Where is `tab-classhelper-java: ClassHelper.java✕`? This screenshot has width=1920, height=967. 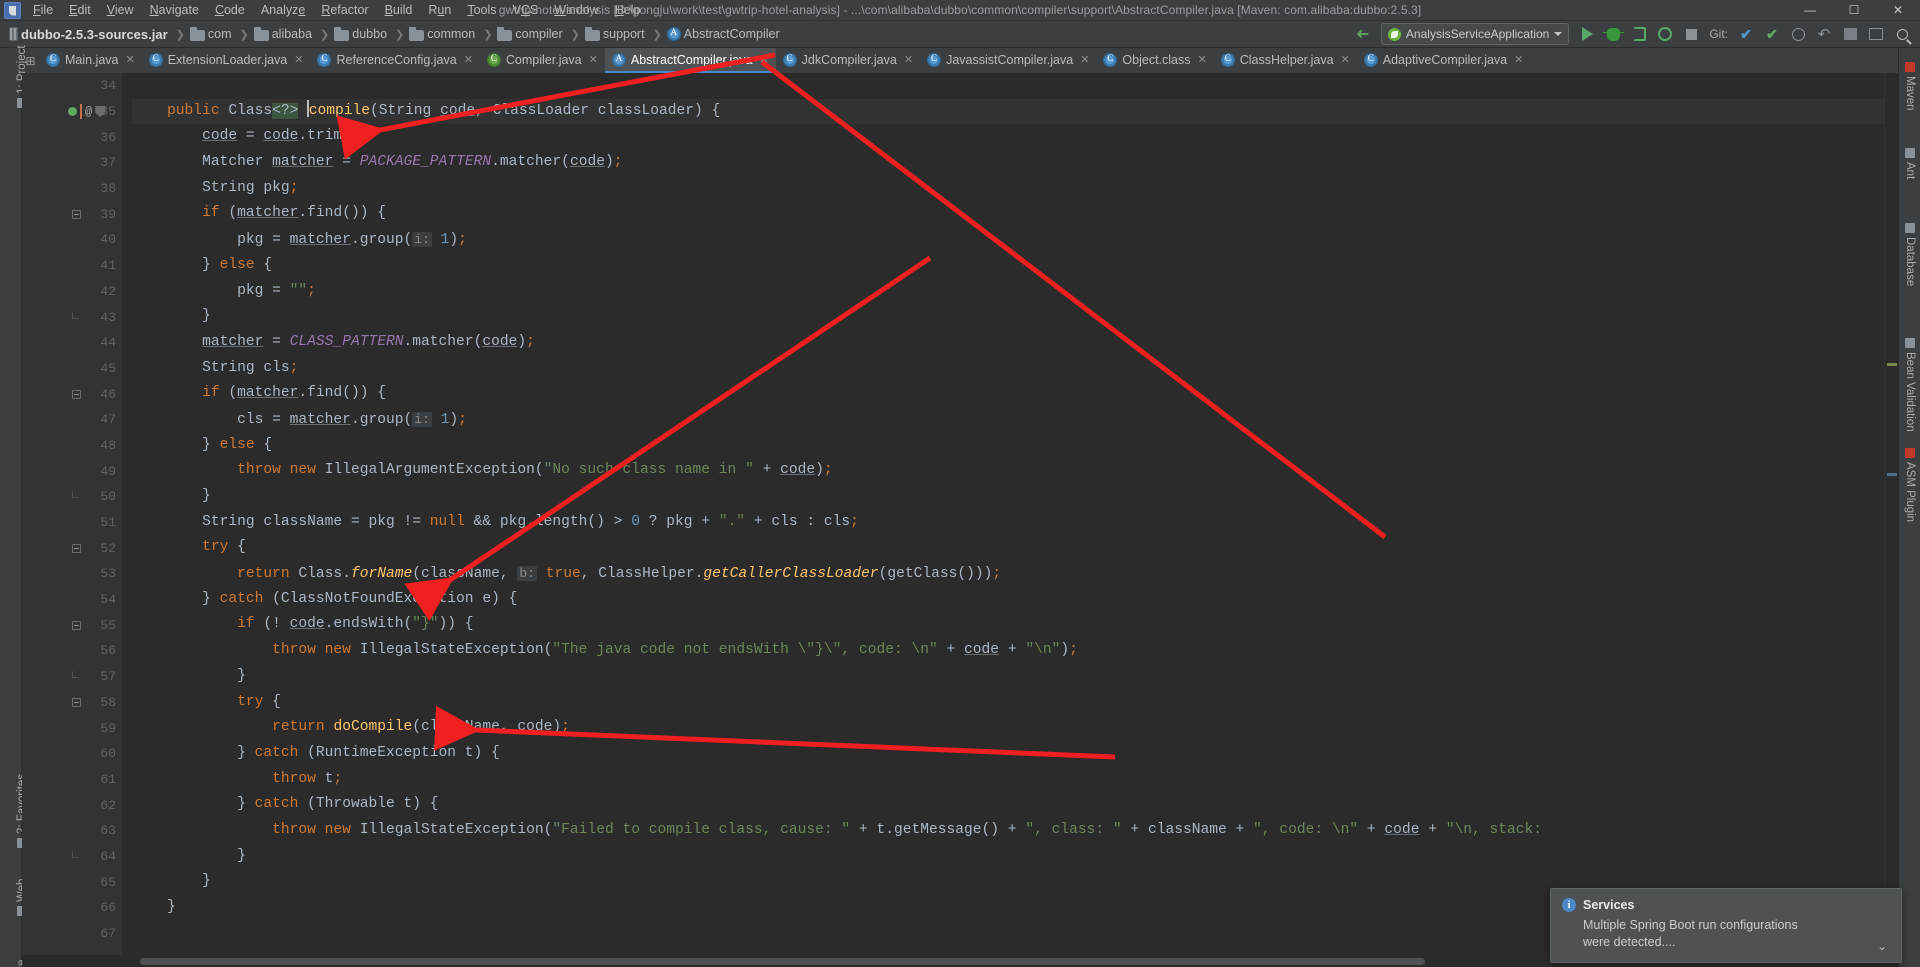
tab-classhelper-java: ClassHelper.java✕ is located at coordinates (1285, 60).